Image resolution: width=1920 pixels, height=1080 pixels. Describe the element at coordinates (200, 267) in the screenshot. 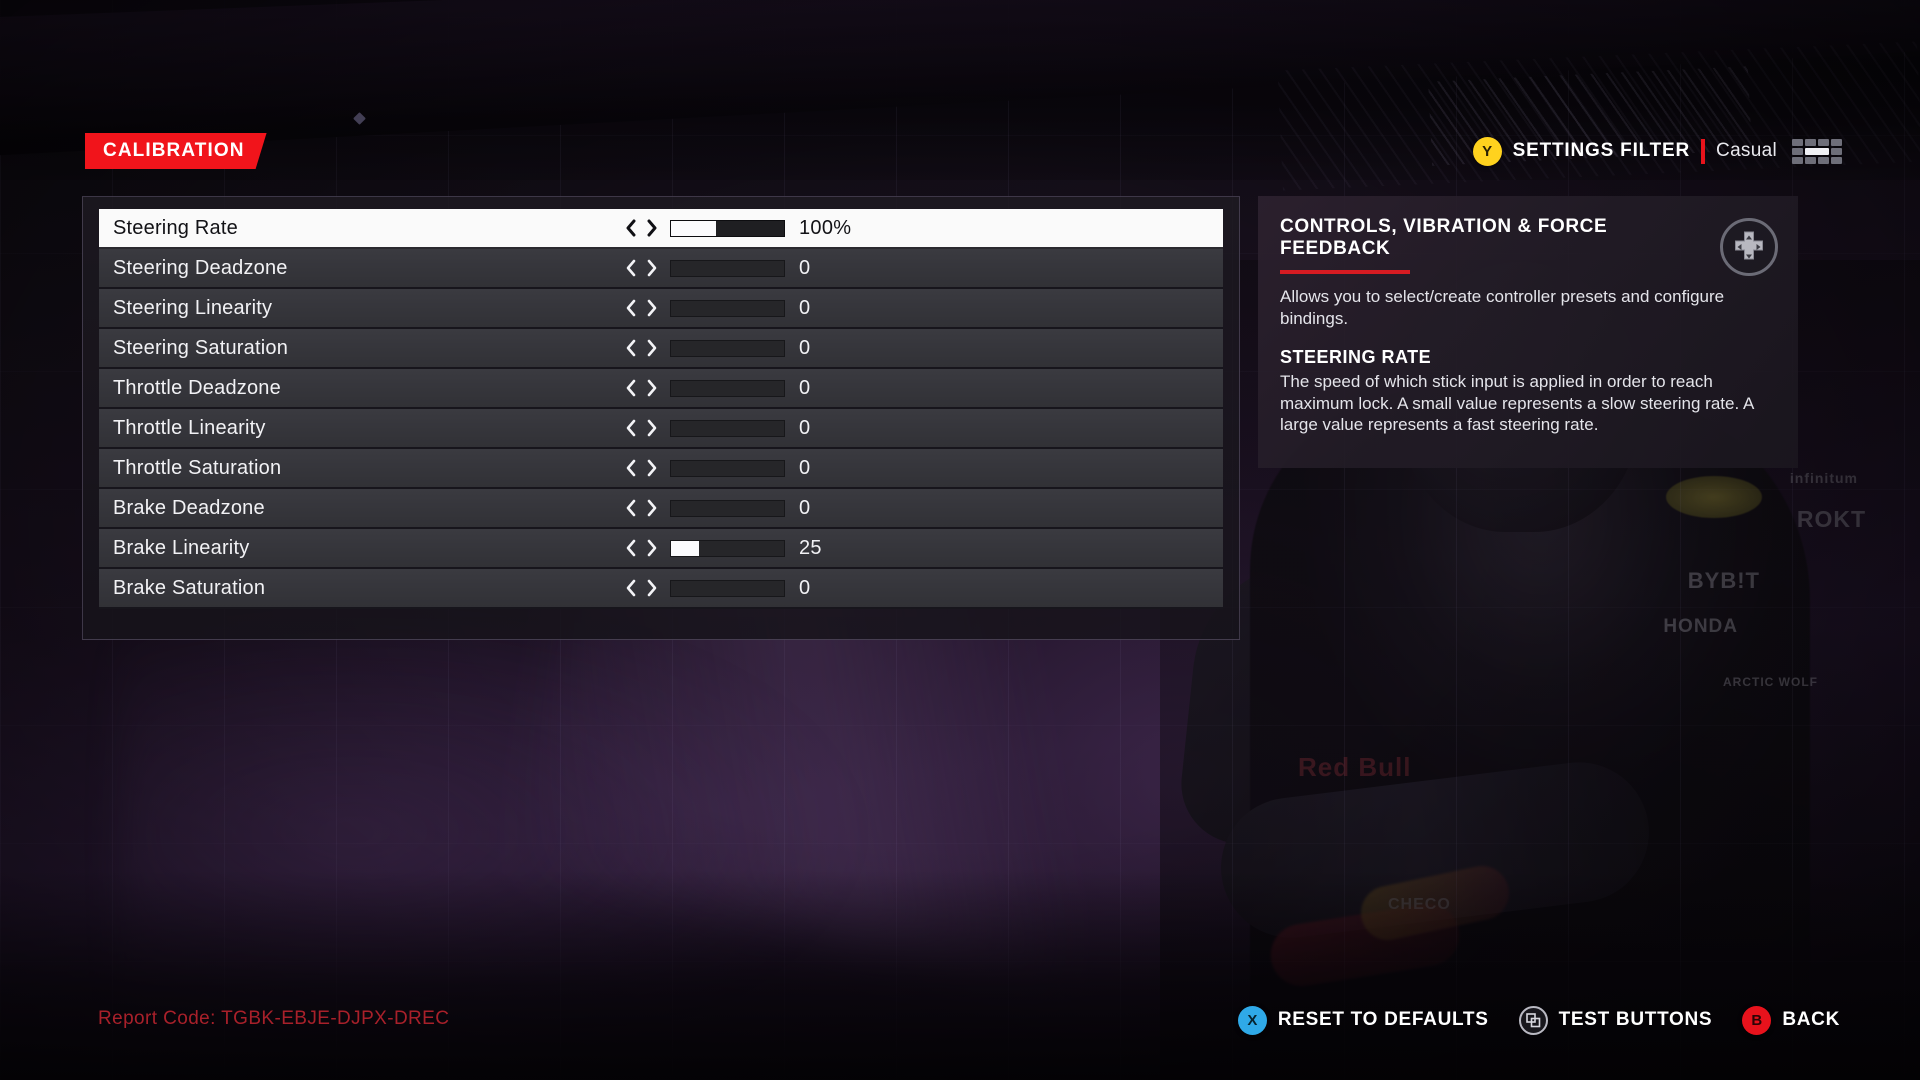

I see `setting-row-label: Steering Deadzone` at that location.